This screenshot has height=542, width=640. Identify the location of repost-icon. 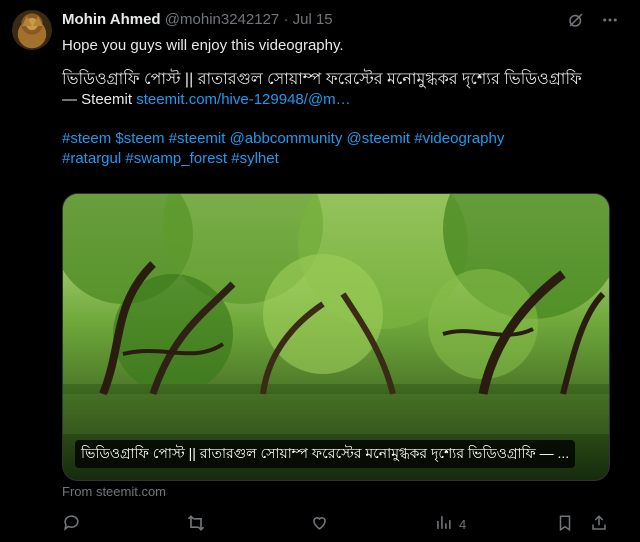
(196, 524).